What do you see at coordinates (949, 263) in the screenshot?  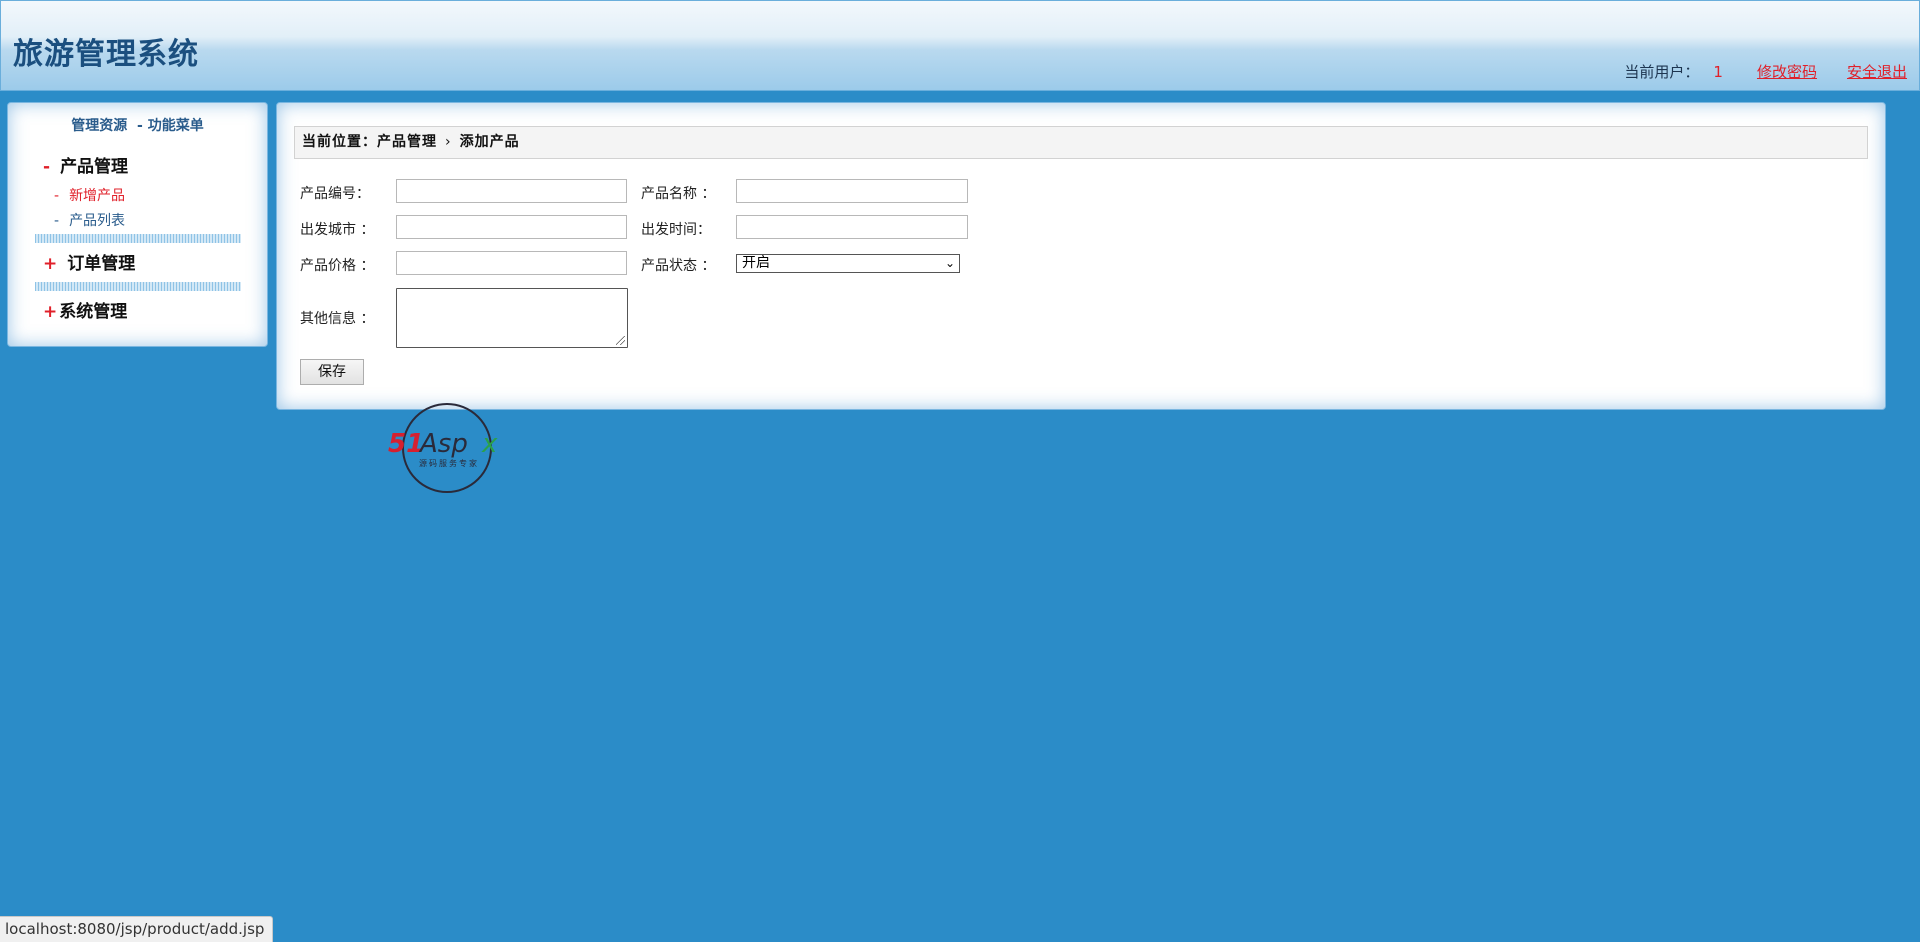 I see `chevron-down-icon: ⌄` at bounding box center [949, 263].